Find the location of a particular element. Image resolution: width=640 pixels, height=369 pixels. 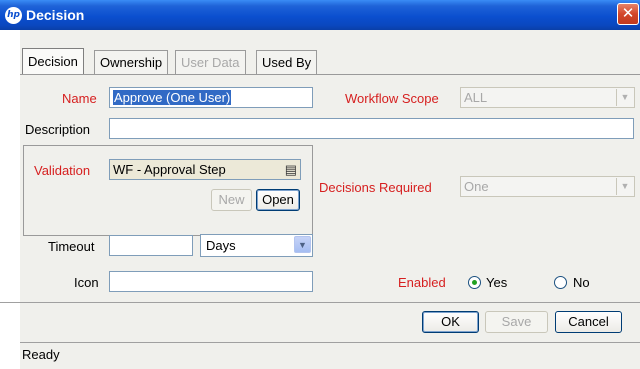

decisions-required-select: One ▼ is located at coordinates (547, 186).